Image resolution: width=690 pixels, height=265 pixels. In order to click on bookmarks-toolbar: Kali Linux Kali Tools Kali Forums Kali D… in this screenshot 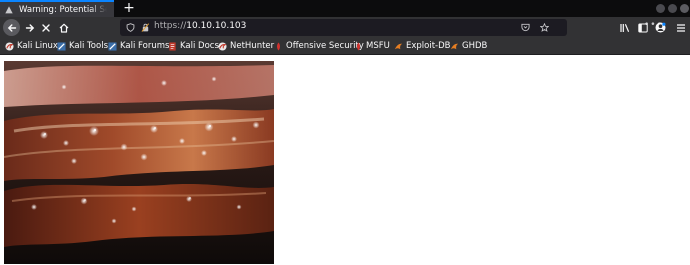, I will do `click(345, 46)`.